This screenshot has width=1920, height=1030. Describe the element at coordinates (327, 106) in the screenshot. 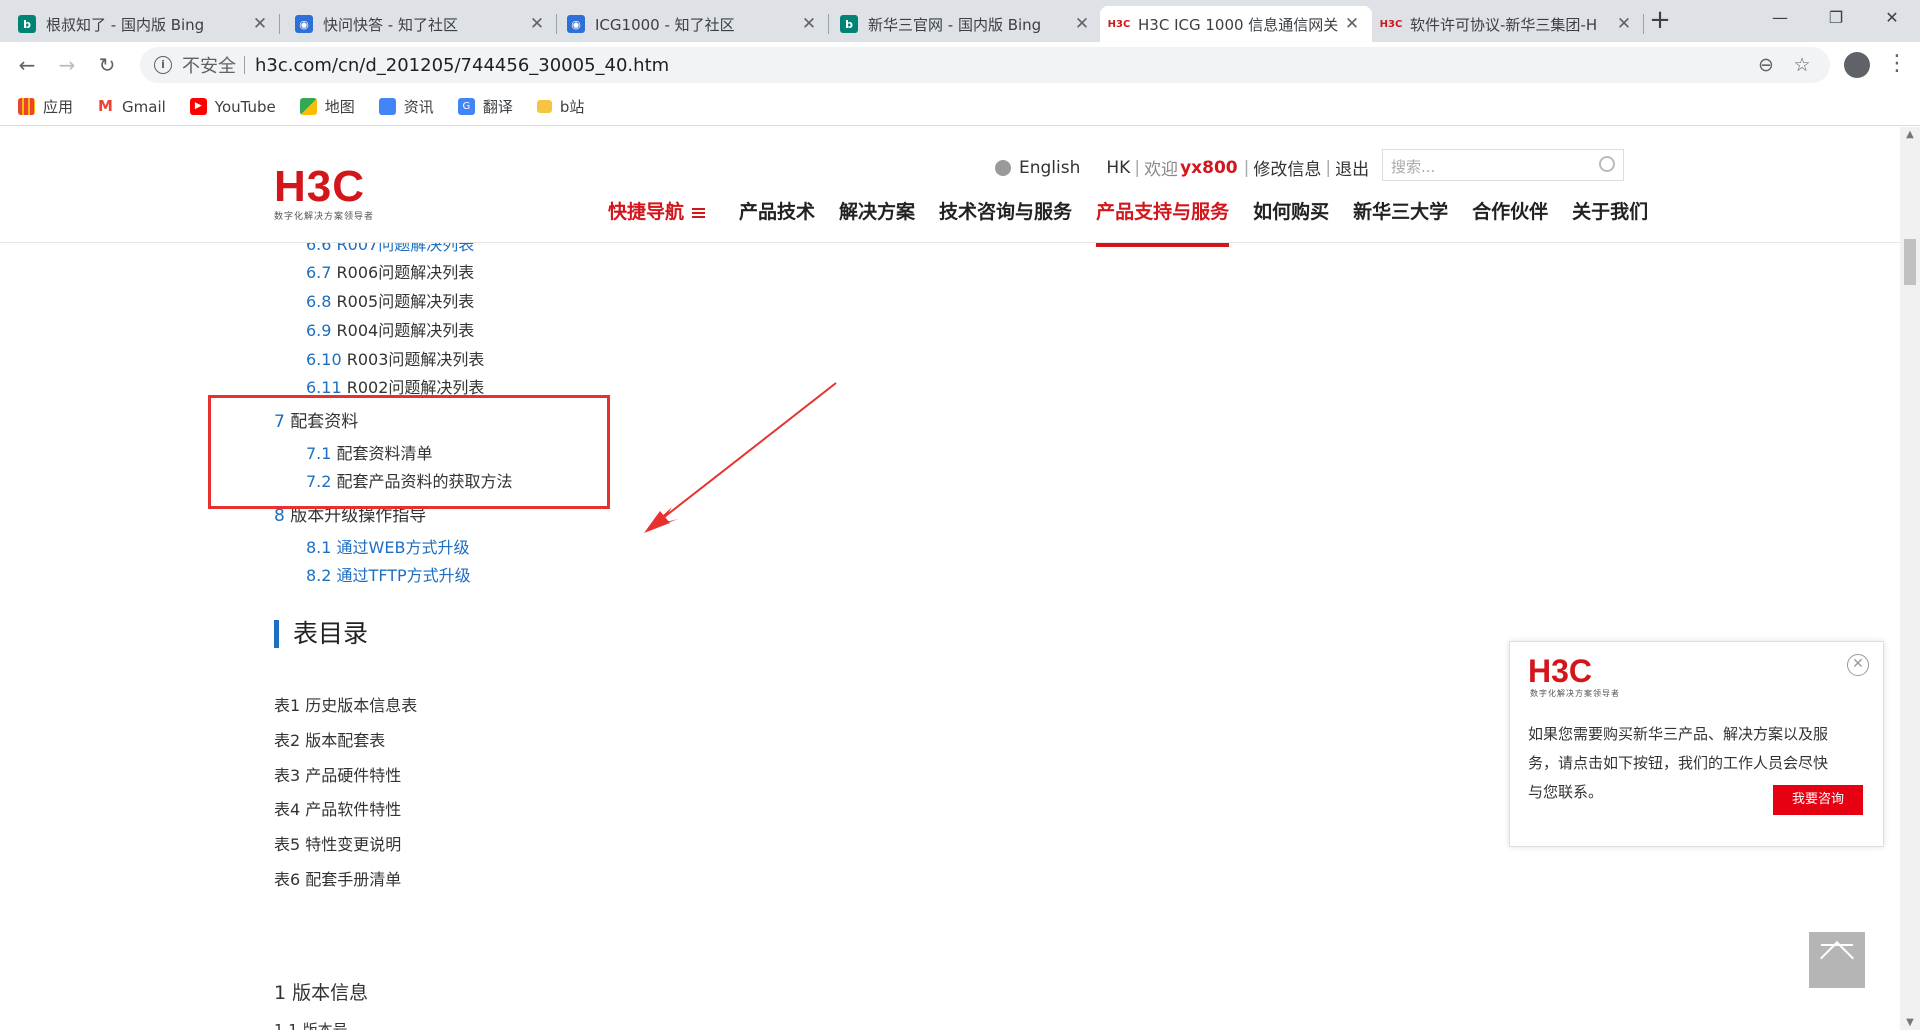

I see `bookmark-maps: 地图` at that location.